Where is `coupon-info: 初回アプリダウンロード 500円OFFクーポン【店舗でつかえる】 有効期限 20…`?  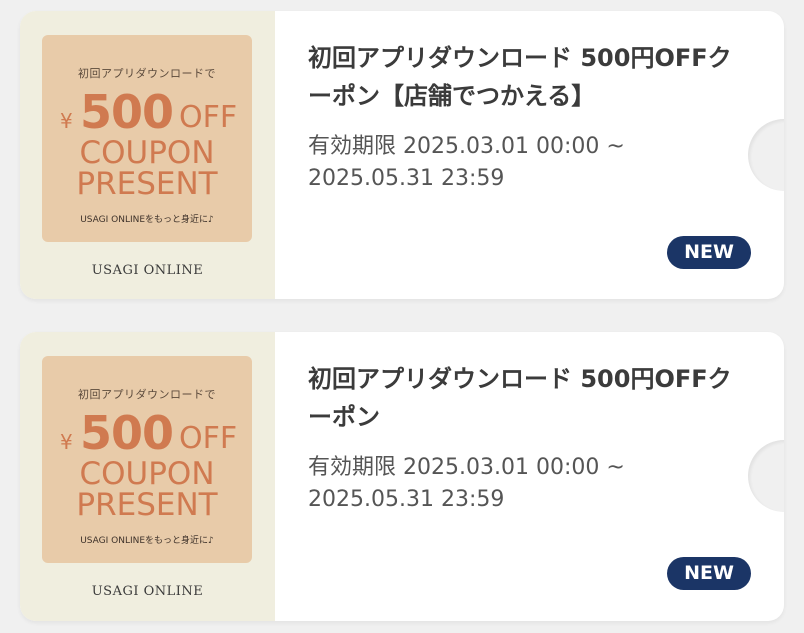
coupon-info: 初回アプリダウンロード 500円OFFクーポン【店舗でつかえる】 有効期限 20… is located at coordinates (523, 117).